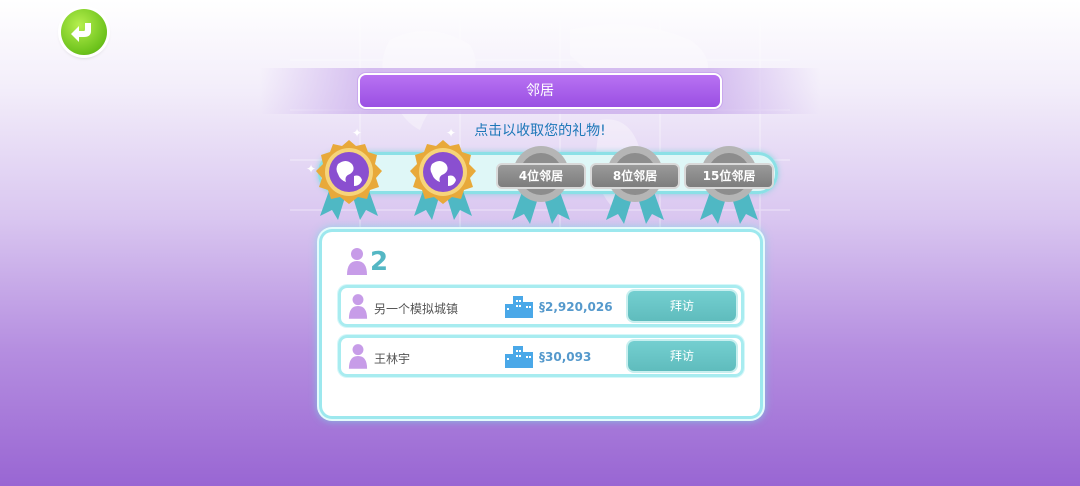 Image resolution: width=1080 pixels, height=486 pixels. What do you see at coordinates (635, 176) in the screenshot?
I see `reward-label-8: 8位邻居` at bounding box center [635, 176].